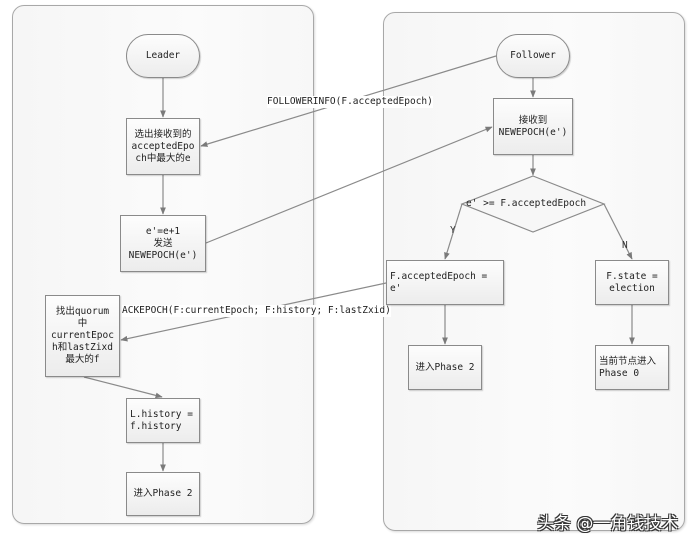 This screenshot has height=545, width=700. I want to click on node-receive-newepoch: 接收到 NEWEPOCH(e'), so click(533, 126).